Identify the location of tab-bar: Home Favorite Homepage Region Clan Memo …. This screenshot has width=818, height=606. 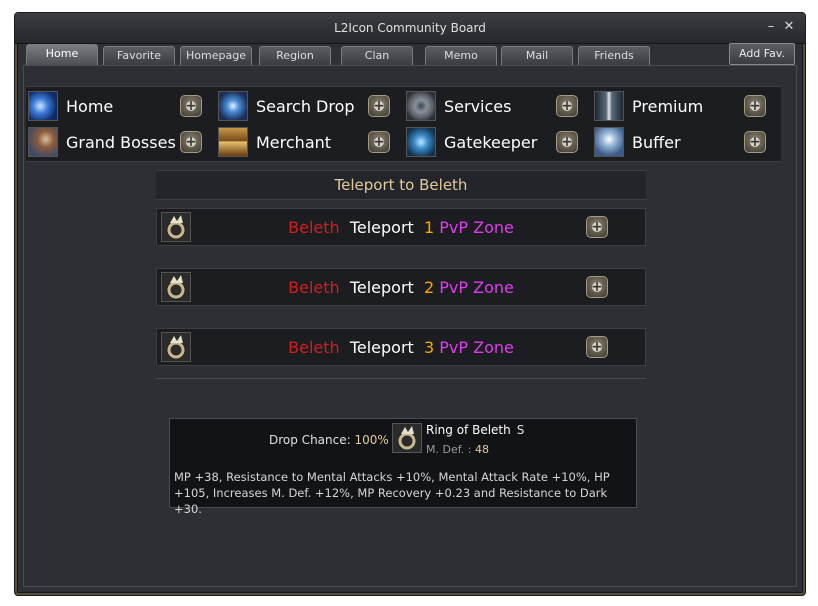
(410, 54).